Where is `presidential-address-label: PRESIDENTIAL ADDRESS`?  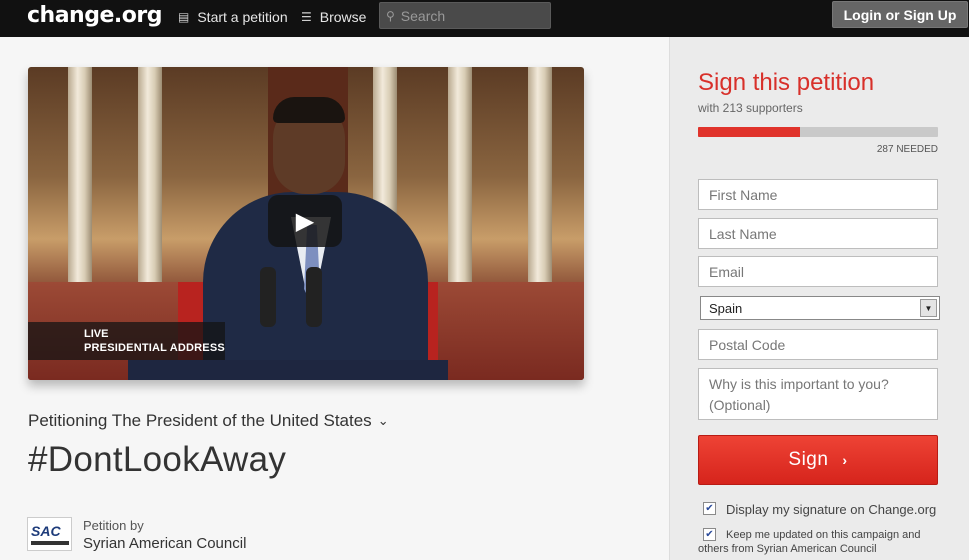 presidential-address-label: PRESIDENTIAL ADDRESS is located at coordinates (154, 348).